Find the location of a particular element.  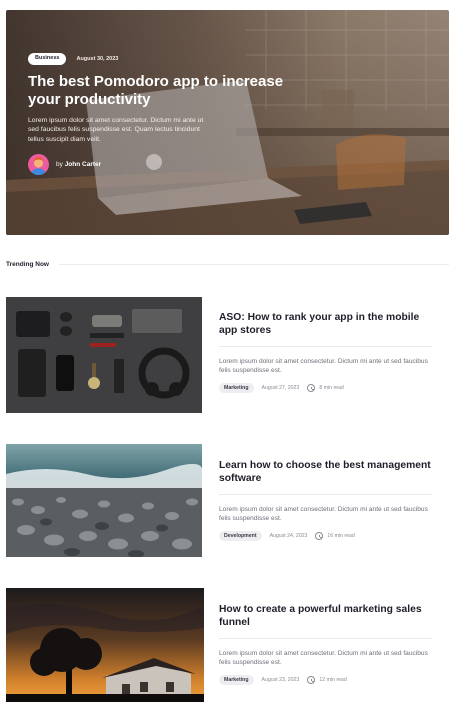

read-time: 8 min read is located at coordinates (325, 388).